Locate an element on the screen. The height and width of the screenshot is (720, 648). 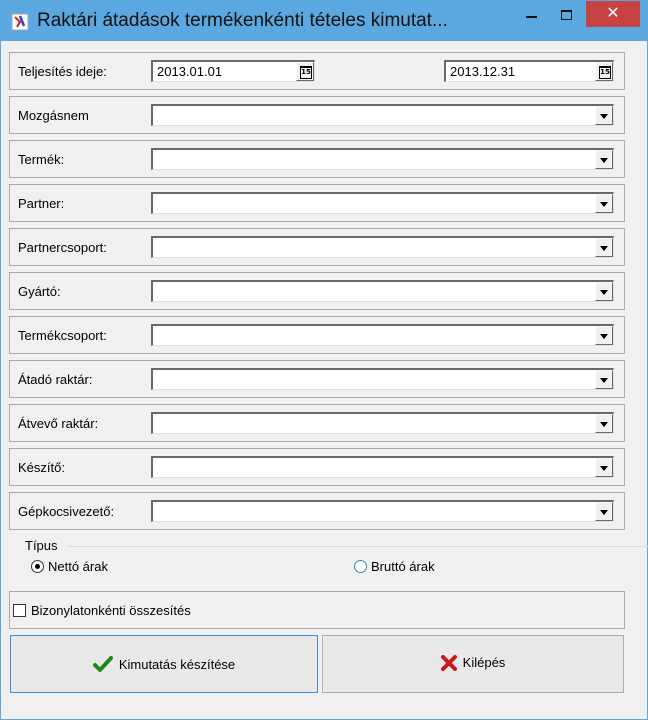
radio-netto-label: Nettó árak is located at coordinates (78, 566).